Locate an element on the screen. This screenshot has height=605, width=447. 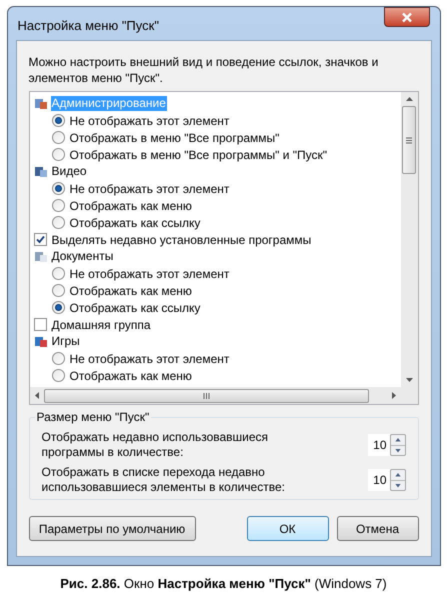
category-label: Видео is located at coordinates (69, 171).